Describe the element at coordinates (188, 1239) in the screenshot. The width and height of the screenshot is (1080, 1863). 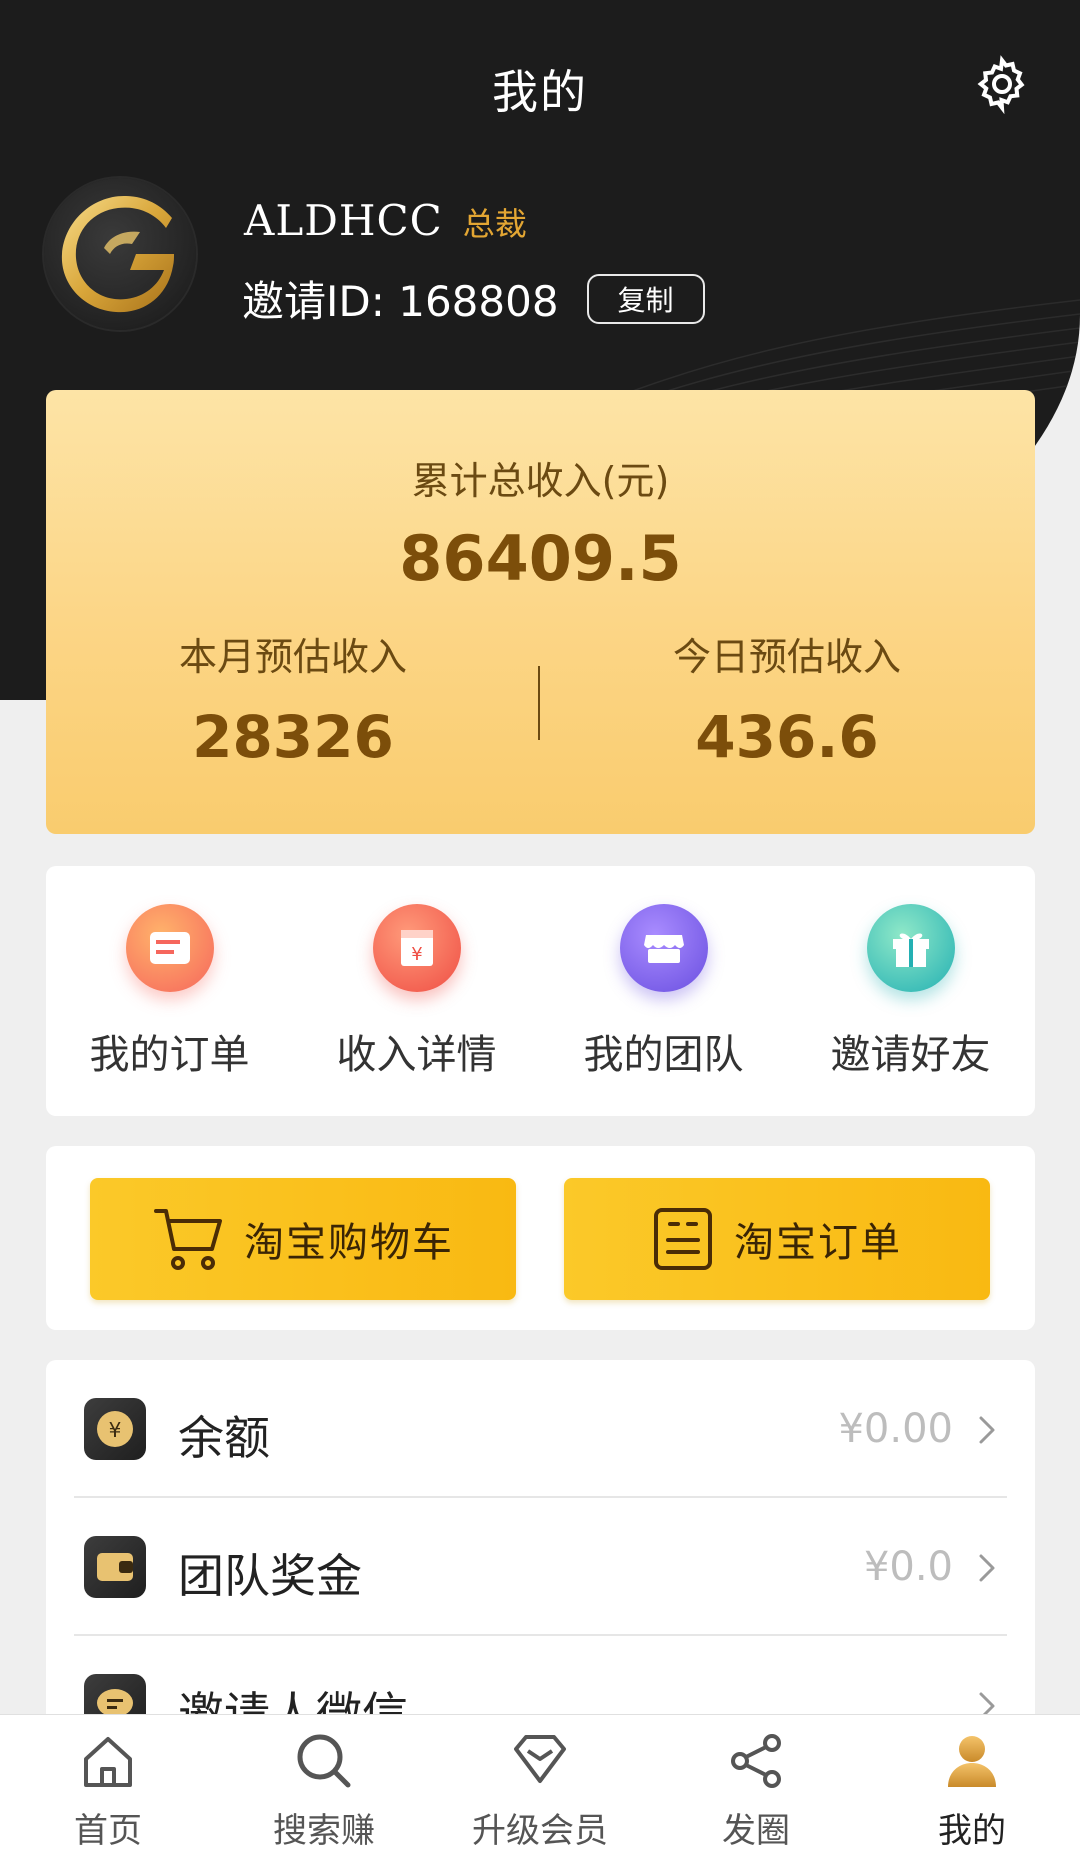
I see `cart-icon` at that location.